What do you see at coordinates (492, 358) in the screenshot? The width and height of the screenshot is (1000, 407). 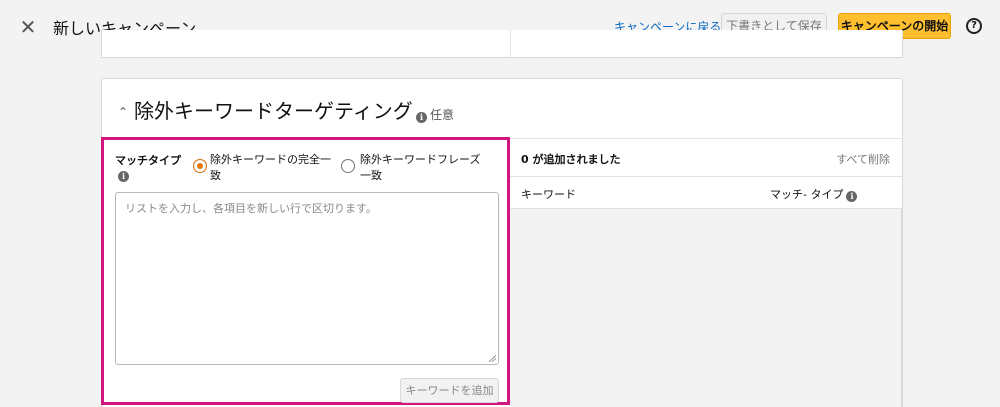 I see `resize-handle-icon` at bounding box center [492, 358].